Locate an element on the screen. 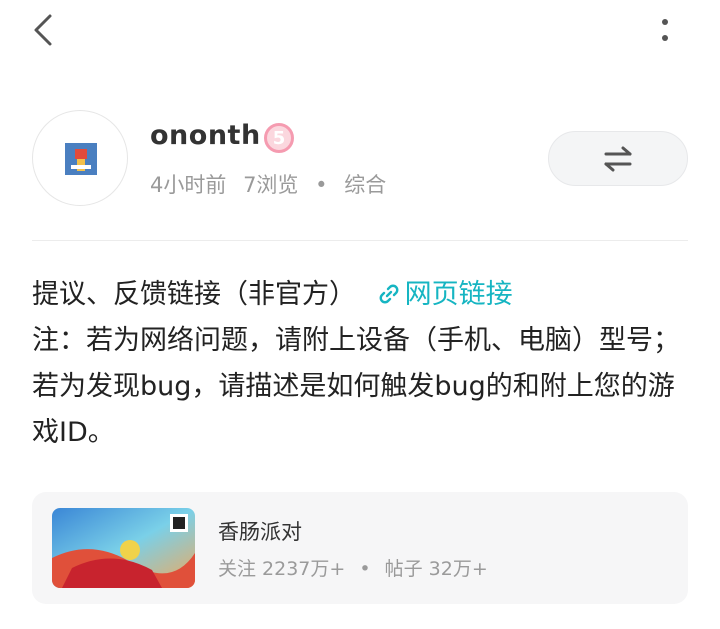 The height and width of the screenshot is (629, 720). game-thumbnail-image is located at coordinates (123, 548).